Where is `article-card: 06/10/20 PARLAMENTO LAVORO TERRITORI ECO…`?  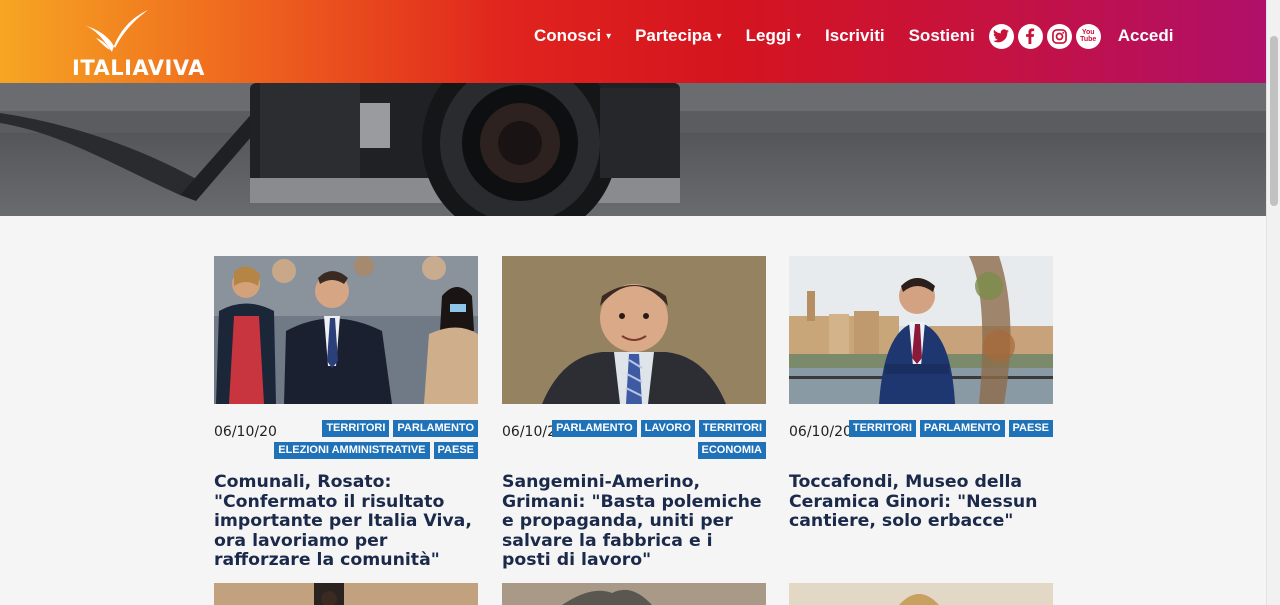
article-card: 06/10/20 PARLAMENTO LAVORO TERRITORI ECO… is located at coordinates (634, 413).